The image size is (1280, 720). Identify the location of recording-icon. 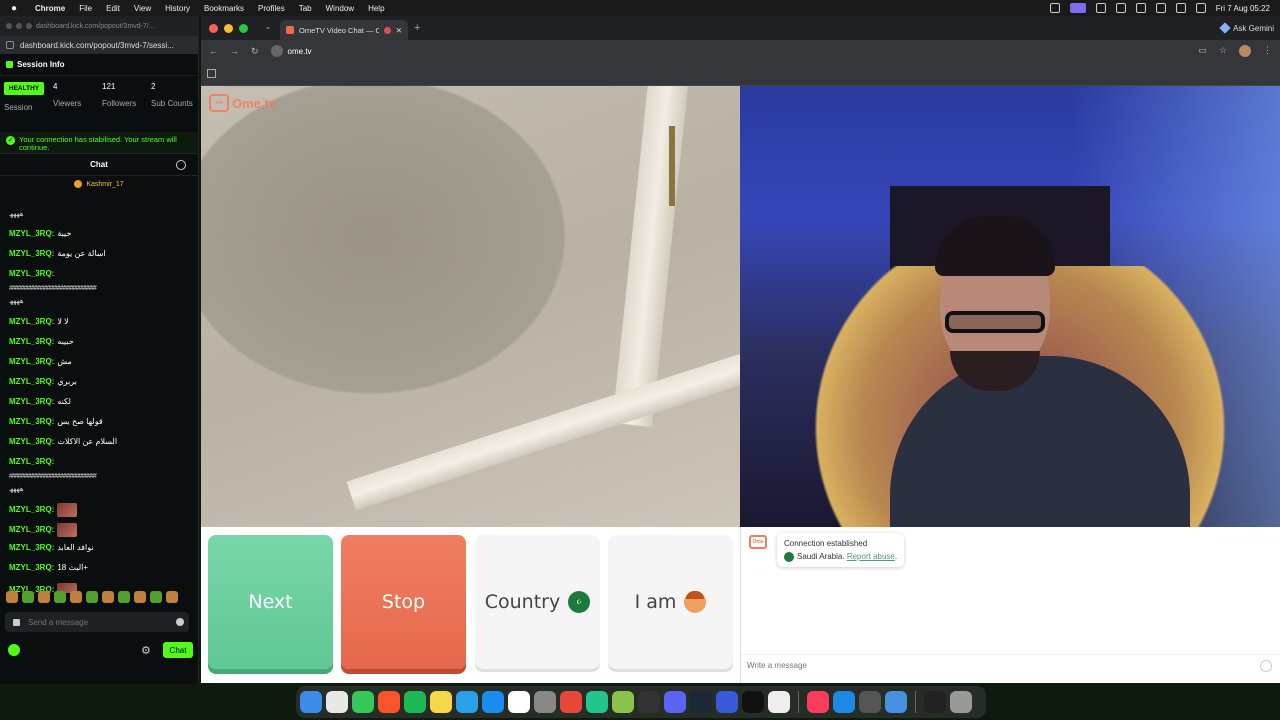
(1077, 8).